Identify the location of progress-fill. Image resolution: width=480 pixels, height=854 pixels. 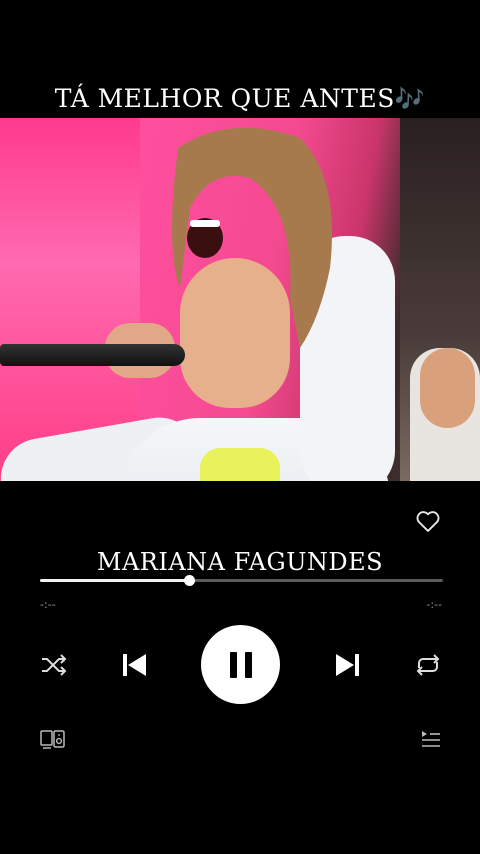
(115, 580).